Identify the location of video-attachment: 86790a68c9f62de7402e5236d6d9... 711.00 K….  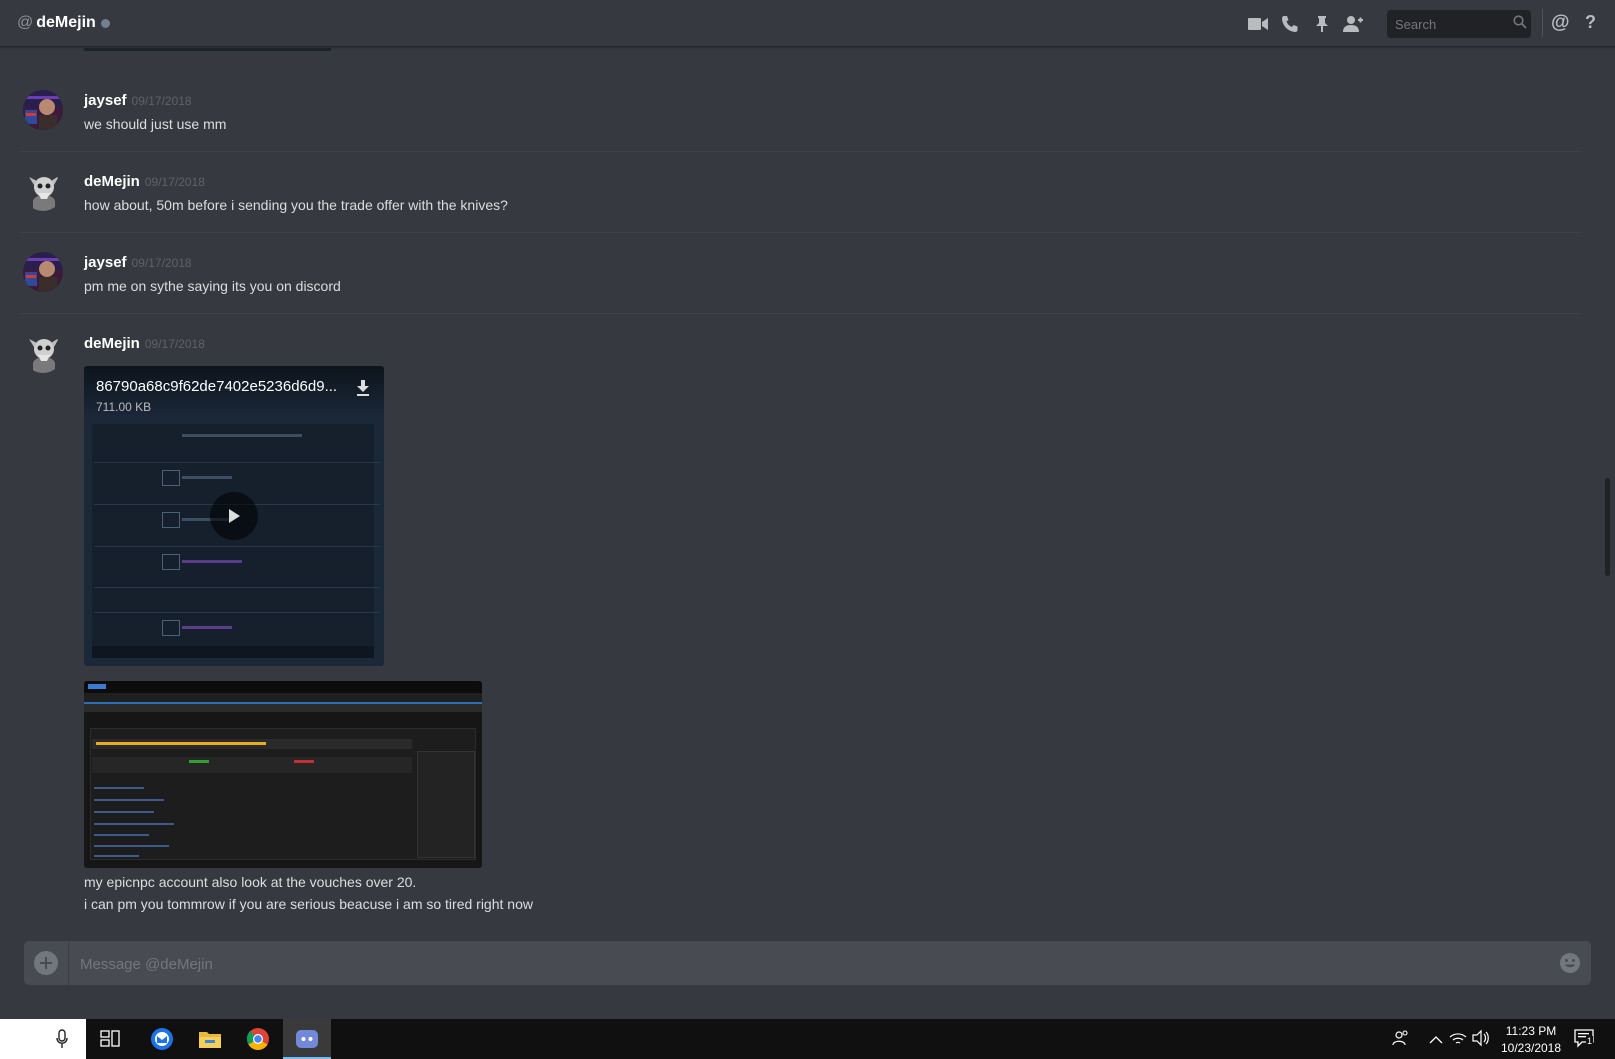
(234, 516).